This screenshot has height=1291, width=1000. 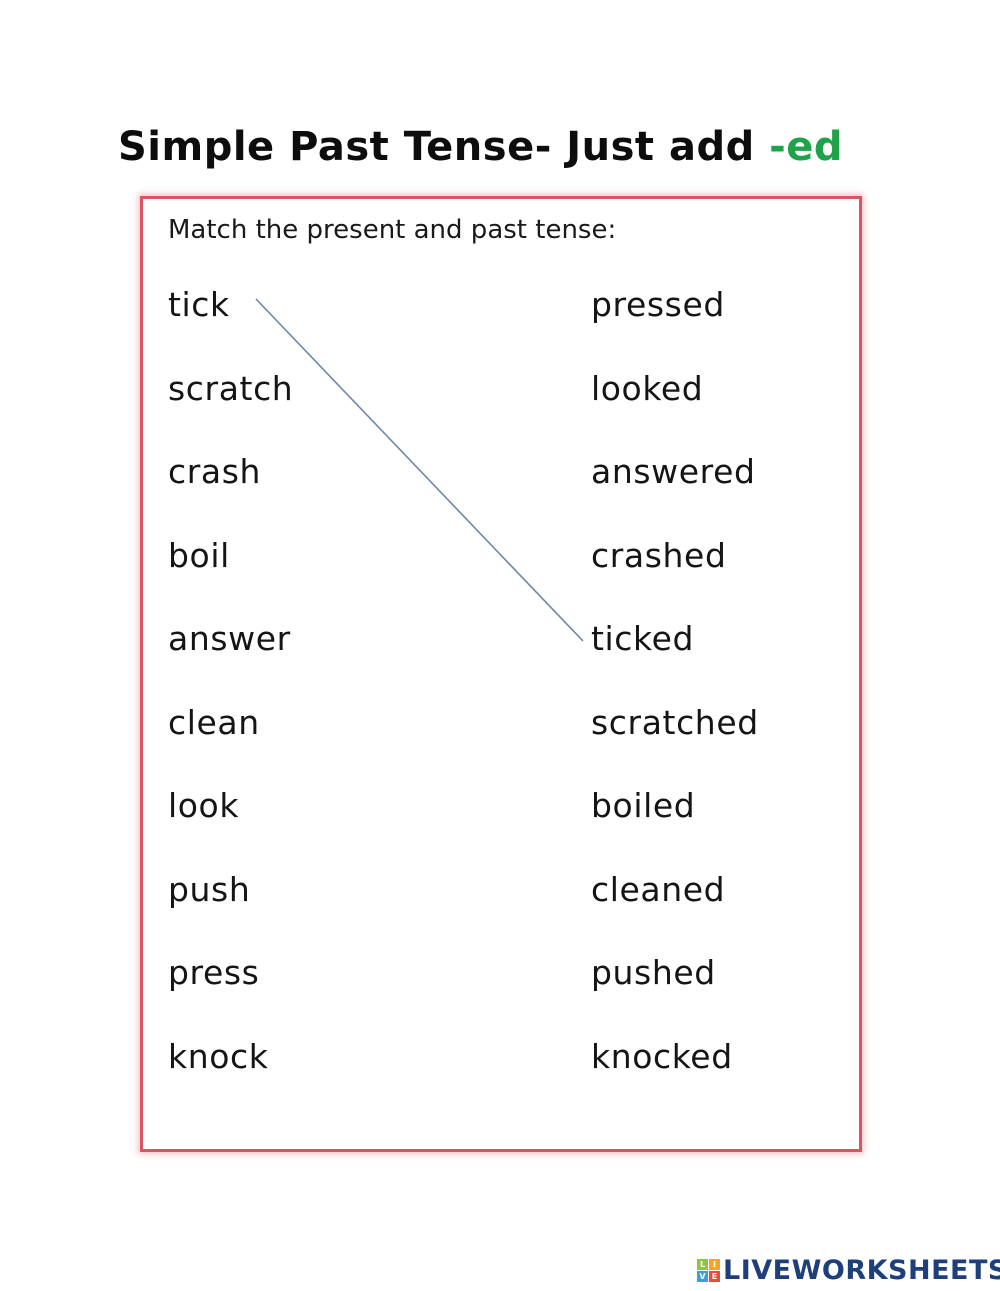 What do you see at coordinates (675, 722) in the screenshot?
I see `past-word-scratched: scratched` at bounding box center [675, 722].